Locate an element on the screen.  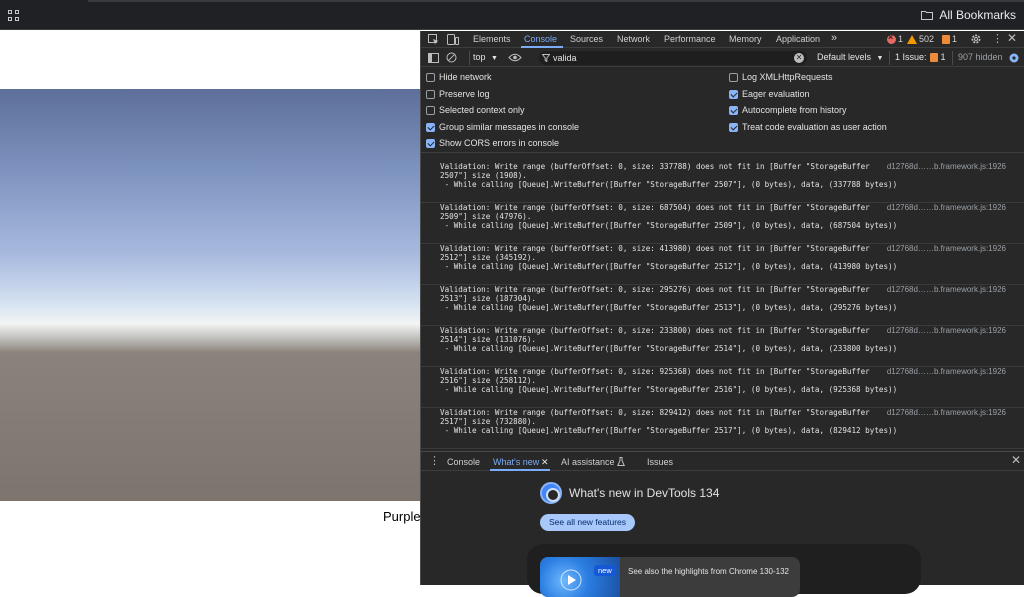
close-tab-icon: ✕ is located at coordinates (545, 462).